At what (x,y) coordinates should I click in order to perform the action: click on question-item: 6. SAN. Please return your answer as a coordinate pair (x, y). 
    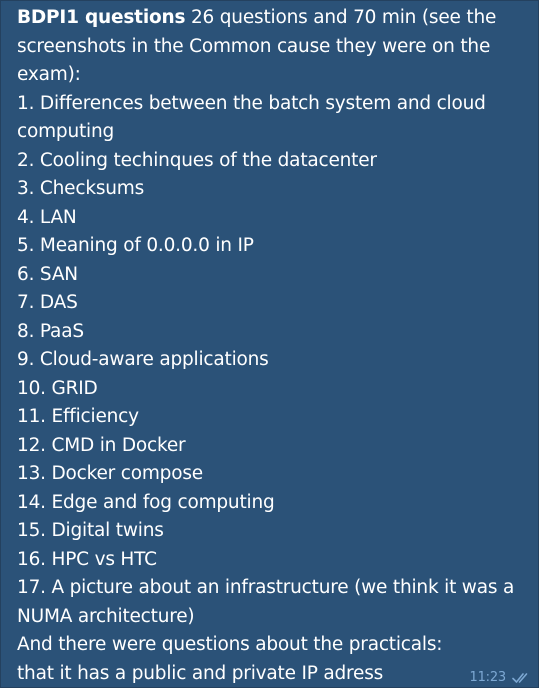
    Looking at the image, I should click on (47, 274).